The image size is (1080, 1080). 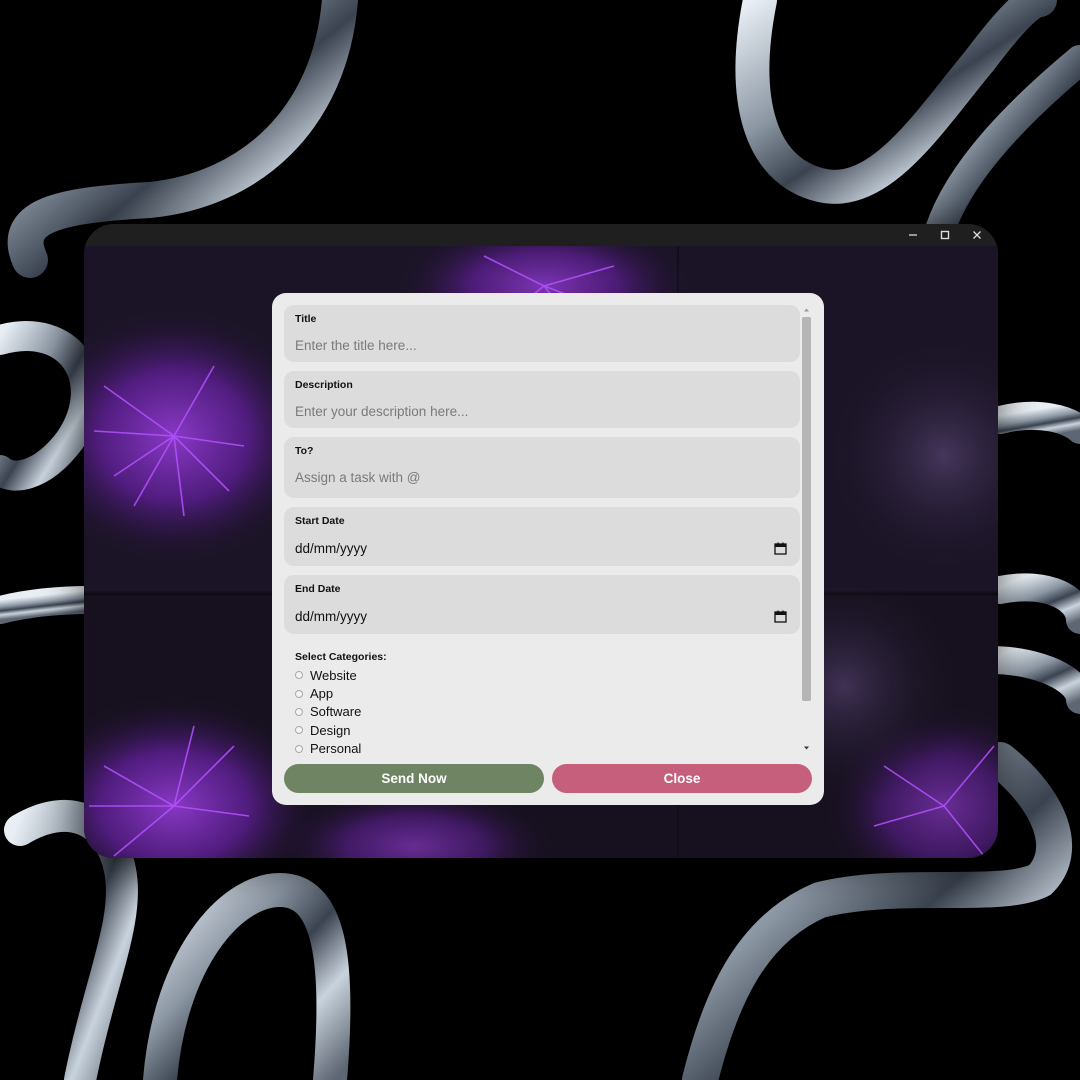 What do you see at coordinates (336, 712) in the screenshot?
I see `category-label: Software` at bounding box center [336, 712].